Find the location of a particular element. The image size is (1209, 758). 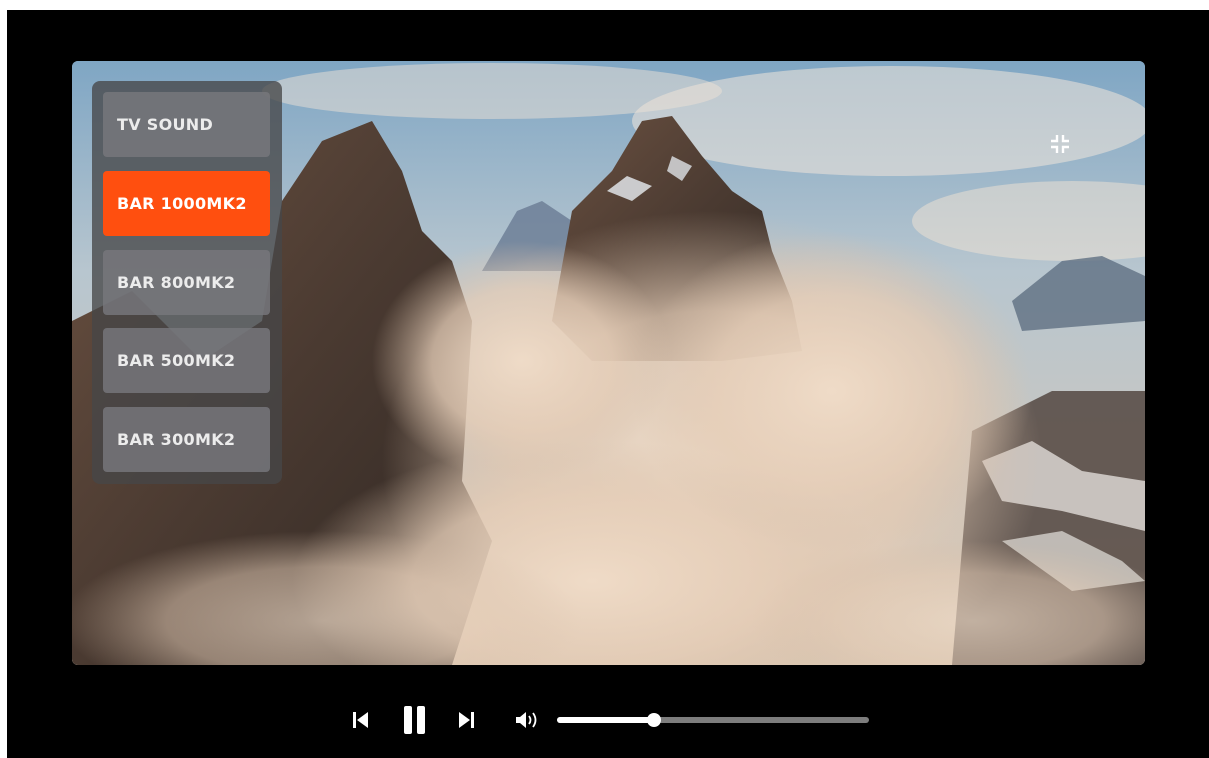

skip-previous-icon is located at coordinates (360, 720).